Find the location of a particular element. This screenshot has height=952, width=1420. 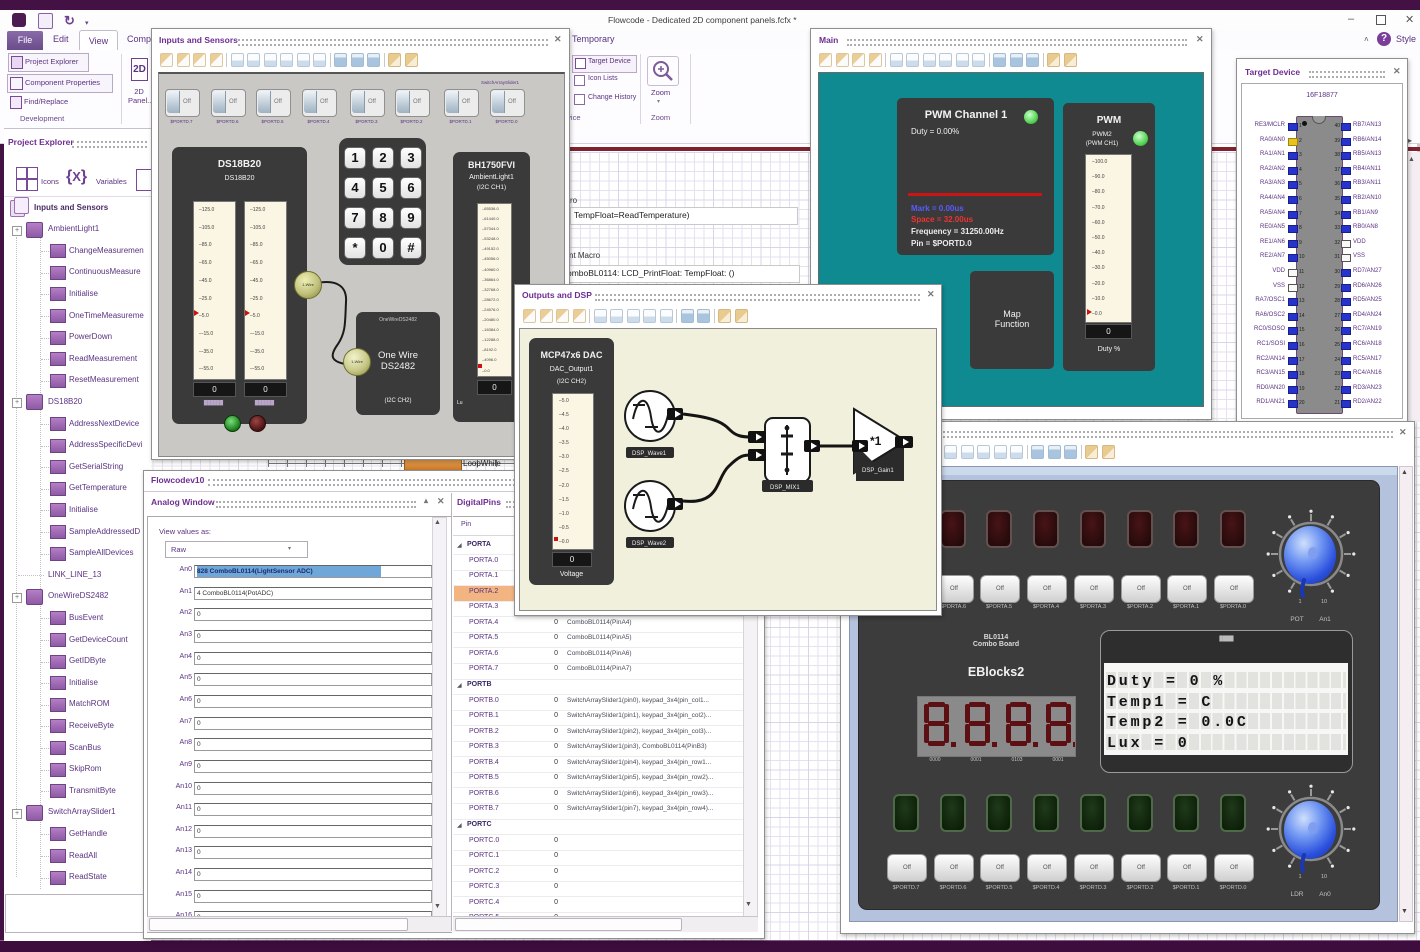

svg-text: *1 is located at coordinates (876, 441).